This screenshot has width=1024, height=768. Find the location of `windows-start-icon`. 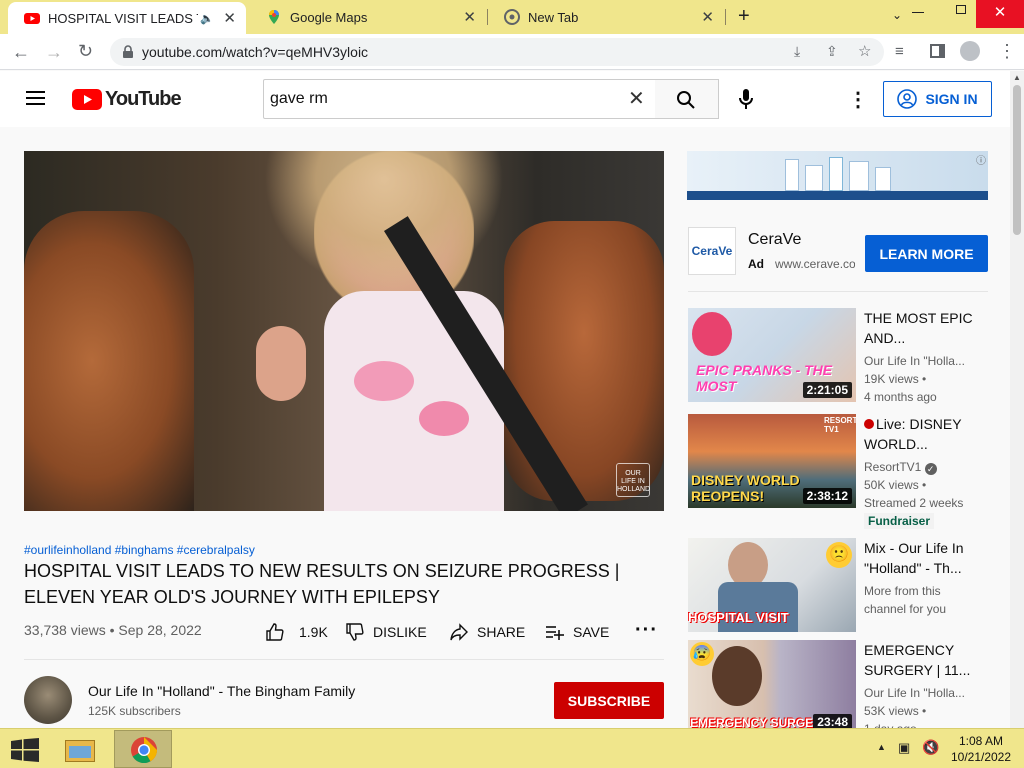

windows-start-icon is located at coordinates (25, 750).